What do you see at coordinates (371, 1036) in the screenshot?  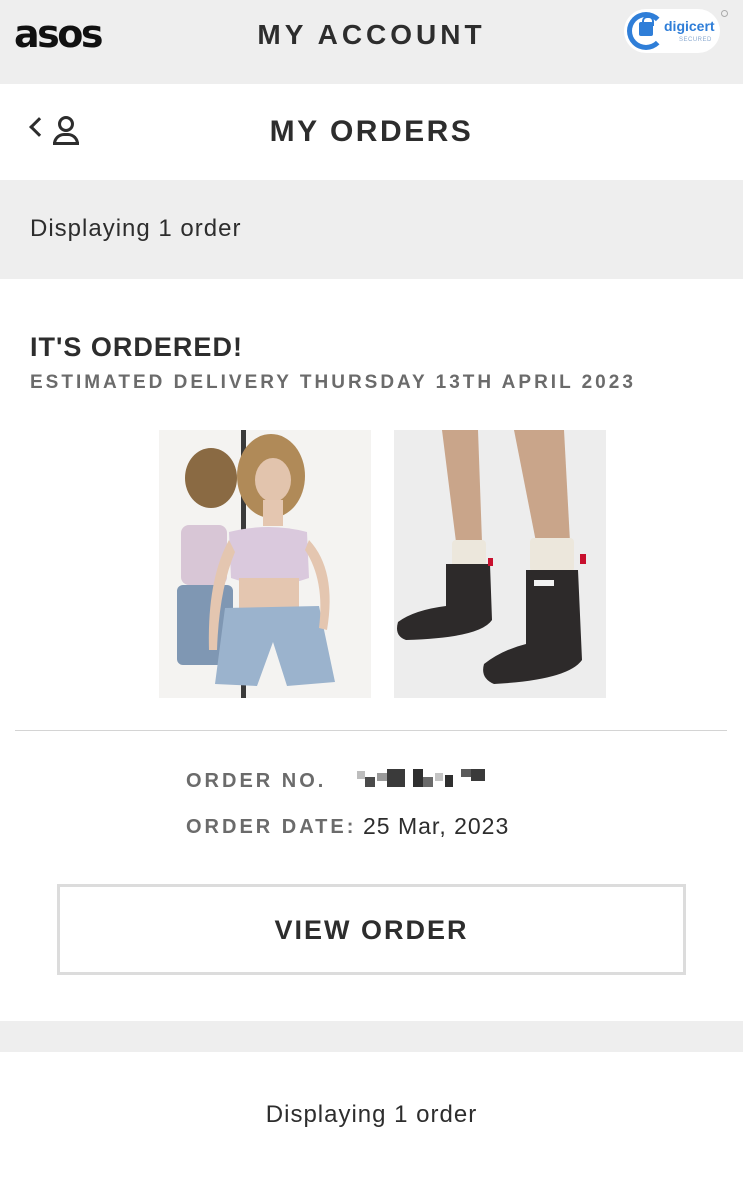 I see `section-separator` at bounding box center [371, 1036].